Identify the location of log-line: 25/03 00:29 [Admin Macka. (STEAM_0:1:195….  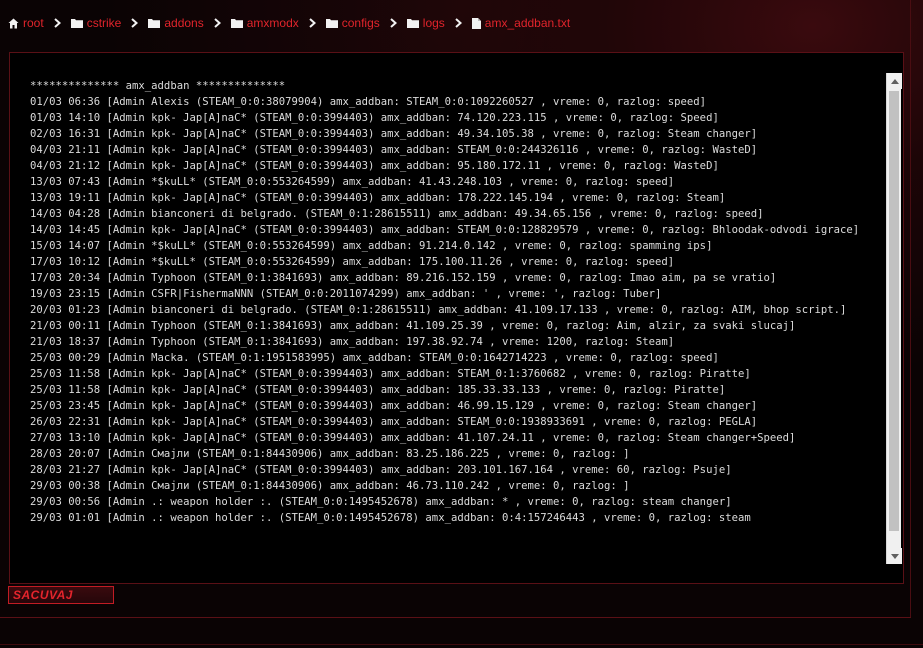
(374, 358).